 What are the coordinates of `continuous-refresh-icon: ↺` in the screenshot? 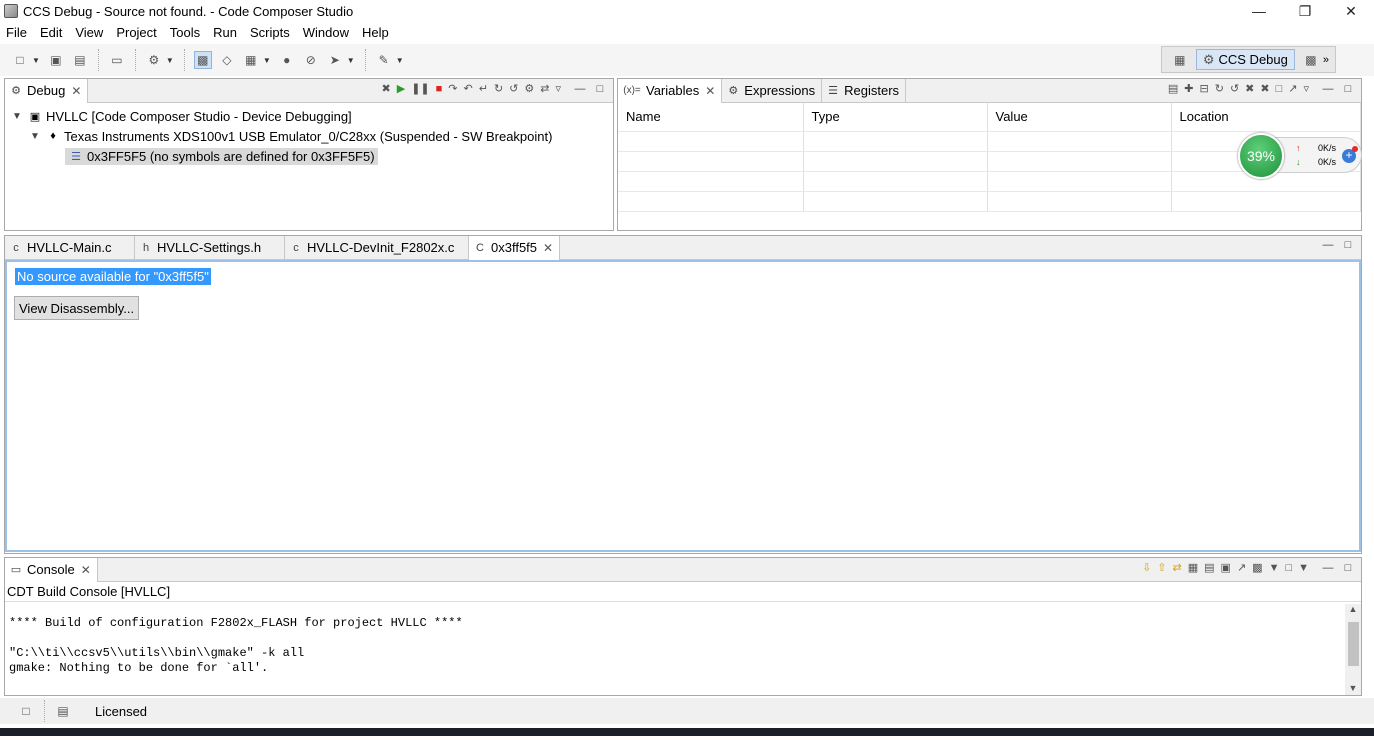 It's located at (1234, 88).